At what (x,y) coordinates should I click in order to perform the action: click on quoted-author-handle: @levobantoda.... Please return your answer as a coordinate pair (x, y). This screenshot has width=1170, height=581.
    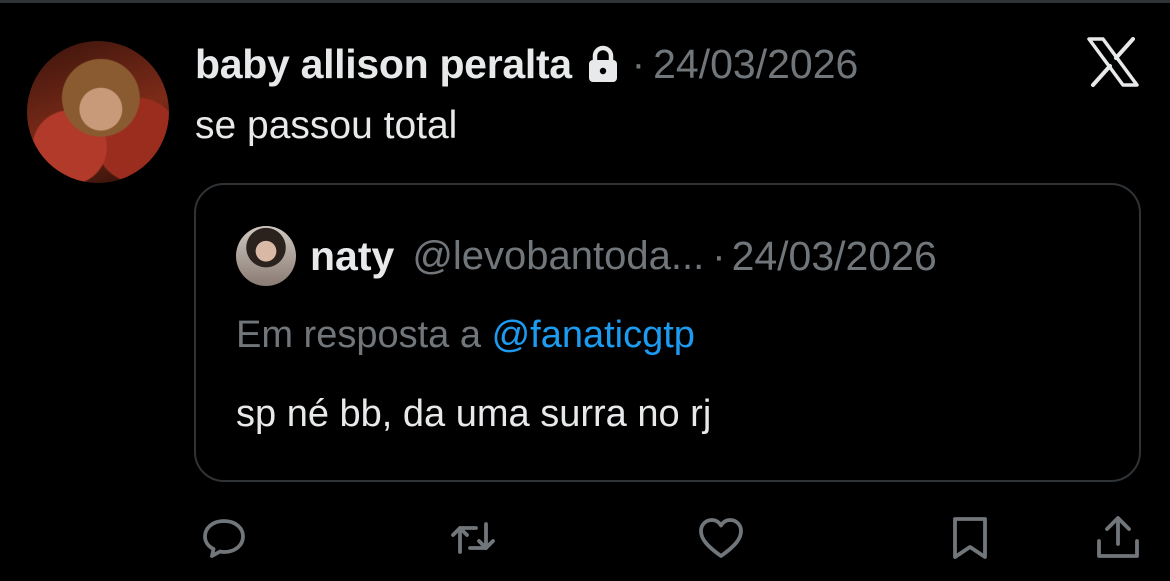
    Looking at the image, I should click on (558, 256).